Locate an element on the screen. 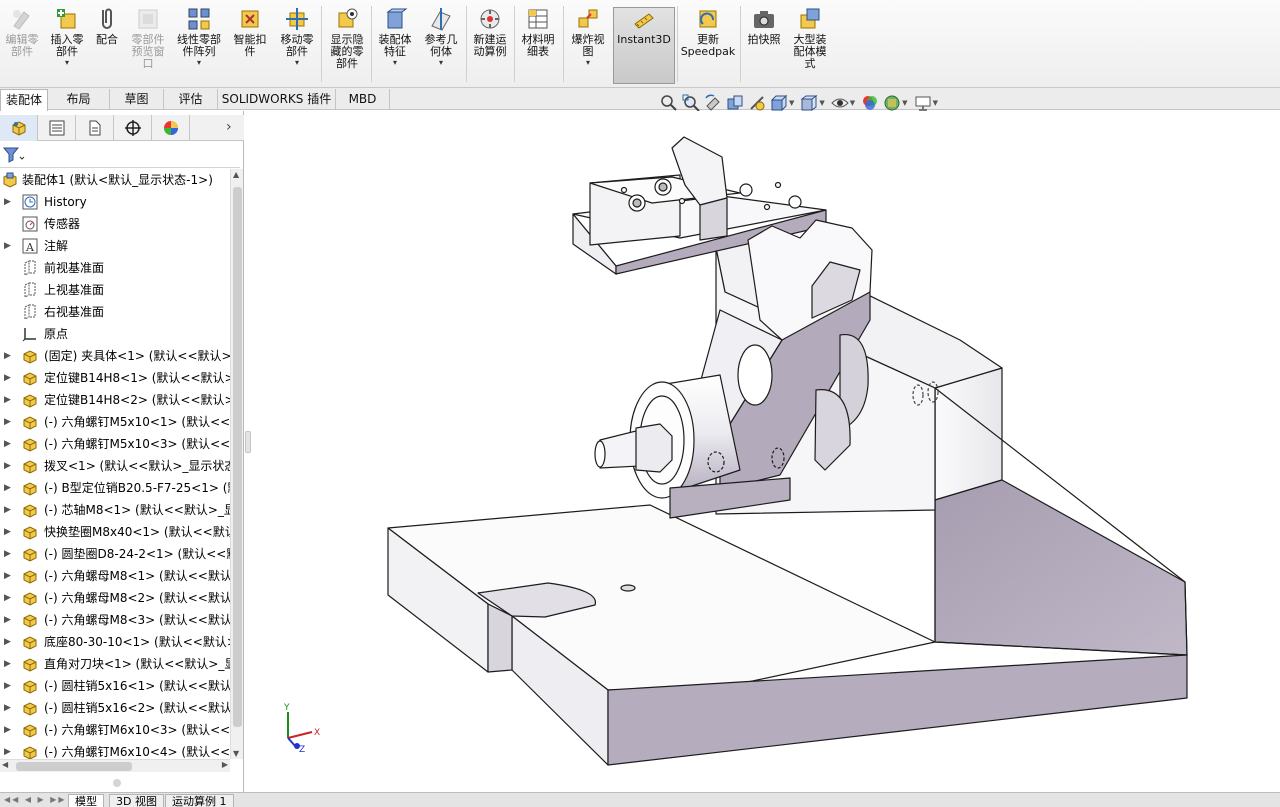 The height and width of the screenshot is (807, 1280). tree-item: ▶ 底座80-30-10<1> (默认<<默认> is located at coordinates (115, 642).